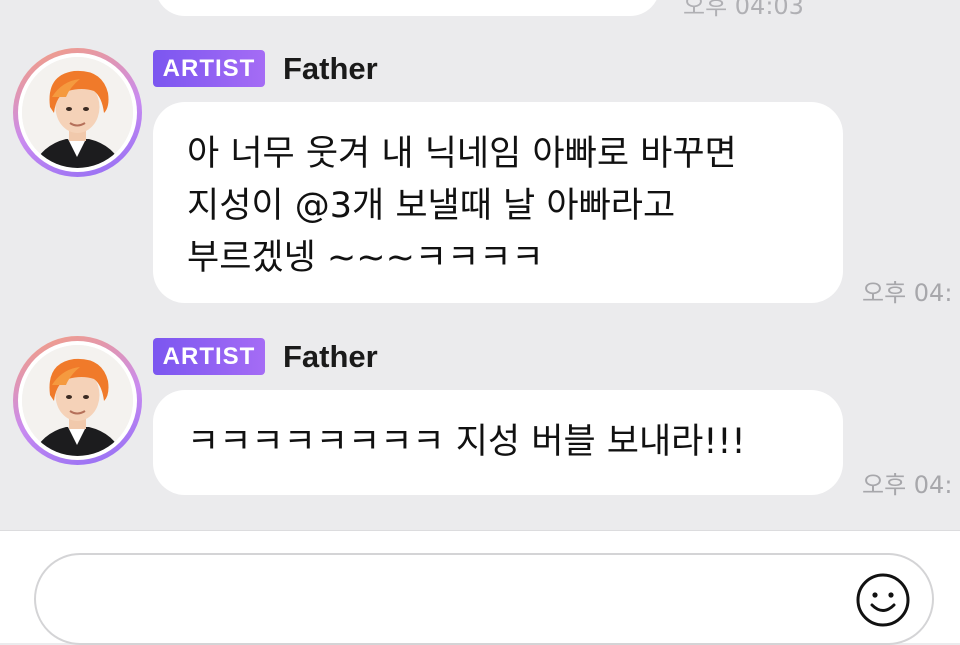 The image size is (960, 645). What do you see at coordinates (743, 10) in the screenshot?
I see `previous-message-time: 오후 04:03` at bounding box center [743, 10].